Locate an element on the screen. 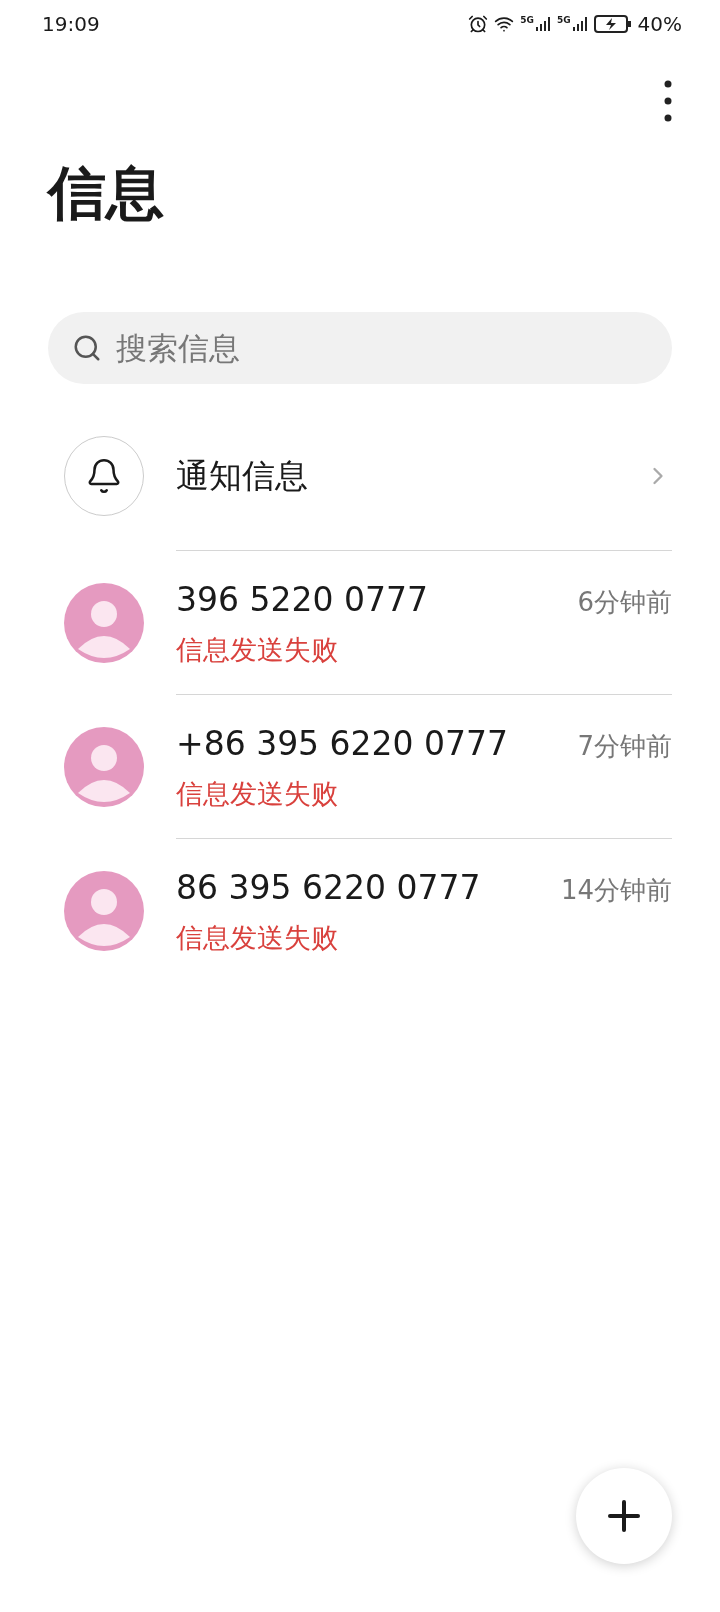 The image size is (720, 1612). search-field: 搜索信息 is located at coordinates (360, 348).